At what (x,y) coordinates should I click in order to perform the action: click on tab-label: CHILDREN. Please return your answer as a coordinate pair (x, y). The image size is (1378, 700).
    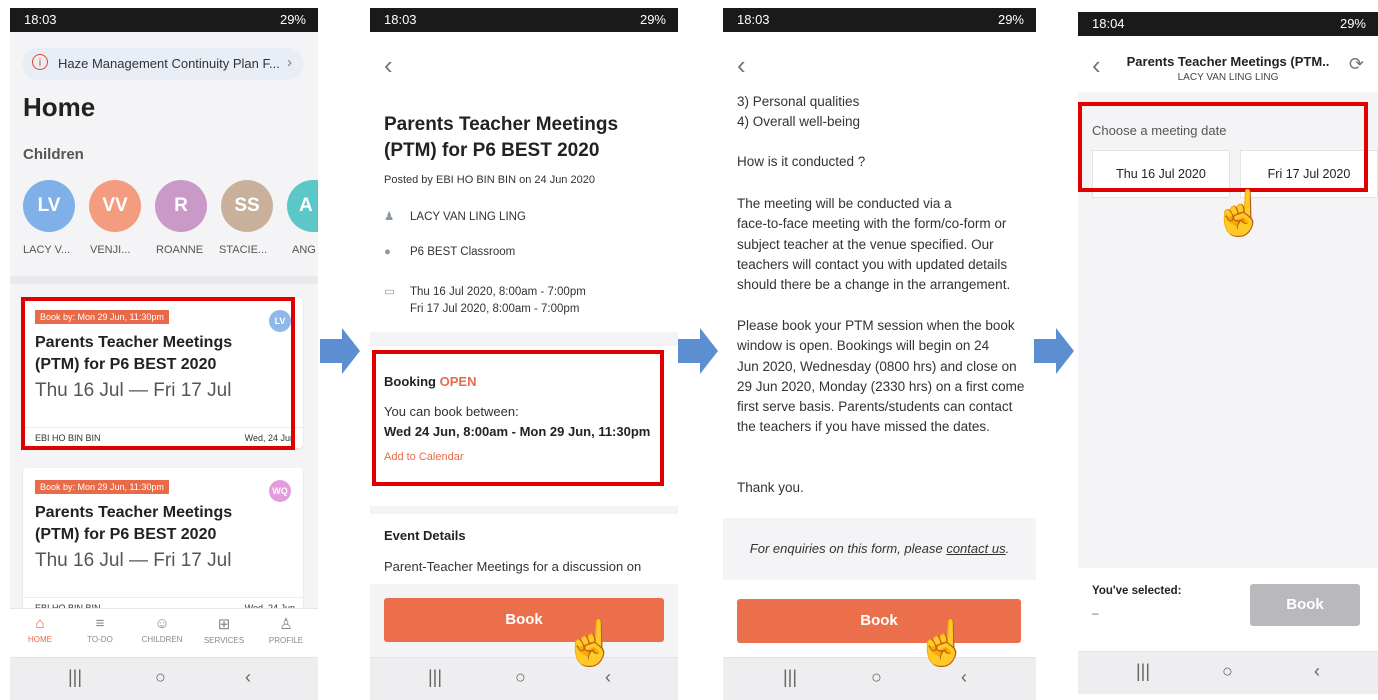
    Looking at the image, I should click on (162, 639).